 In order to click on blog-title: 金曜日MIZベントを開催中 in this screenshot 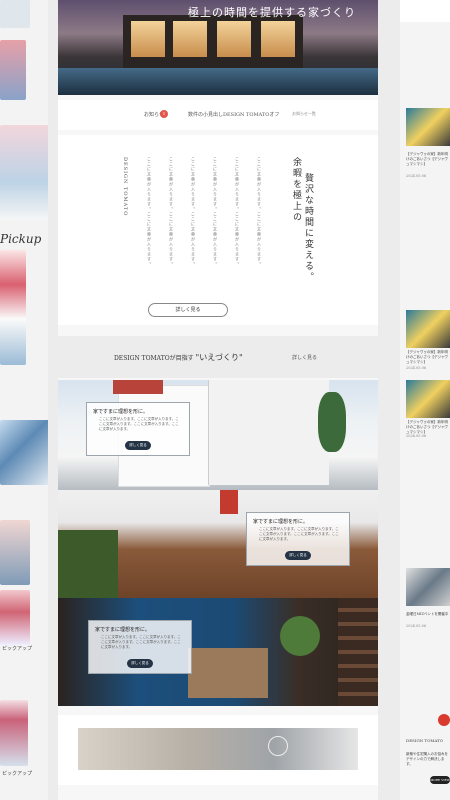, I will do `click(428, 614)`.